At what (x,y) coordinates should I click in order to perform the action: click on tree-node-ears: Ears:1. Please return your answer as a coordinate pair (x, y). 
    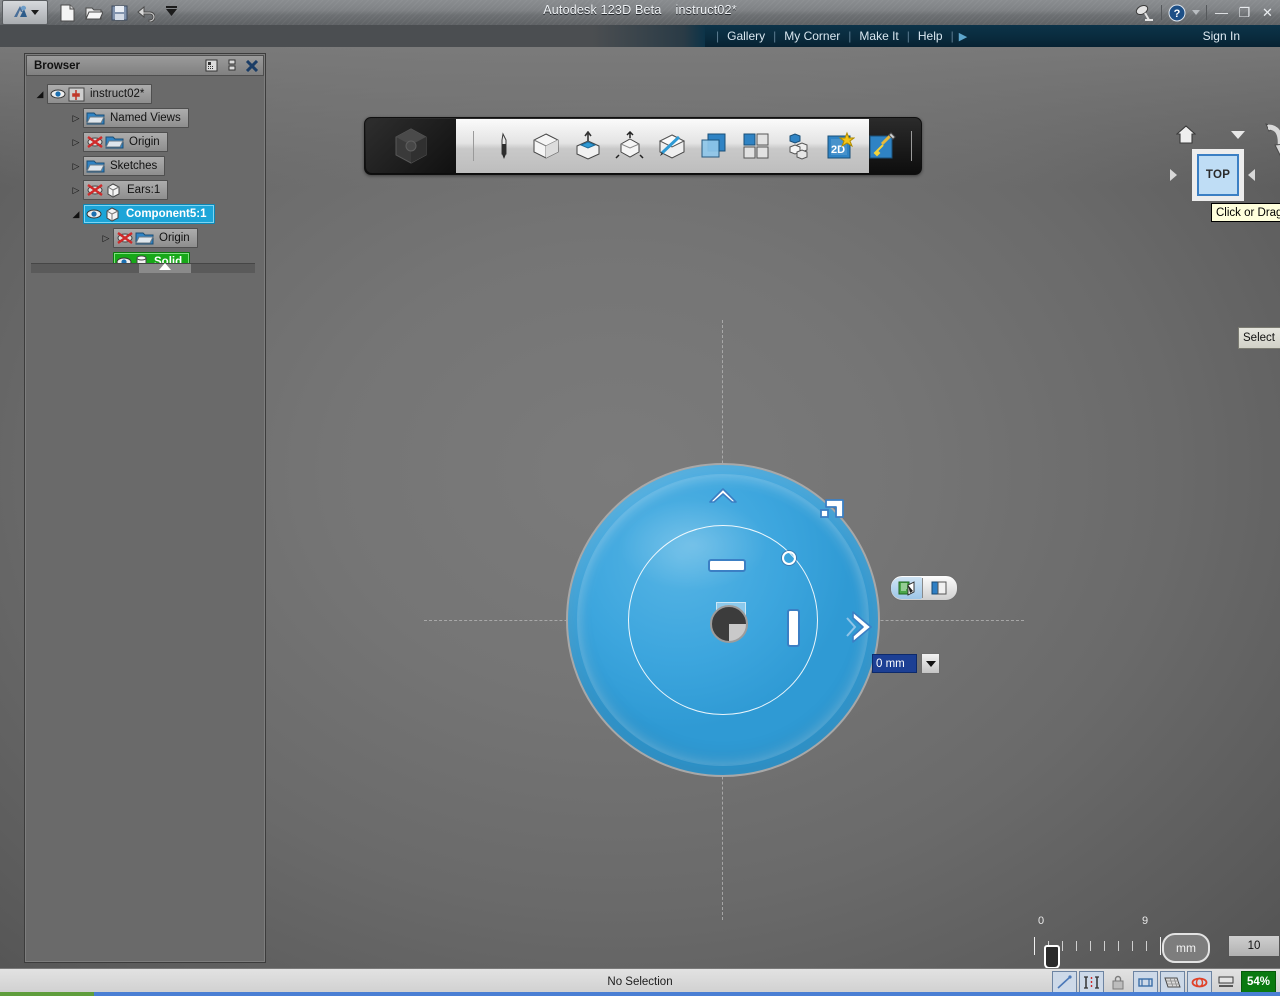
    Looking at the image, I should click on (126, 190).